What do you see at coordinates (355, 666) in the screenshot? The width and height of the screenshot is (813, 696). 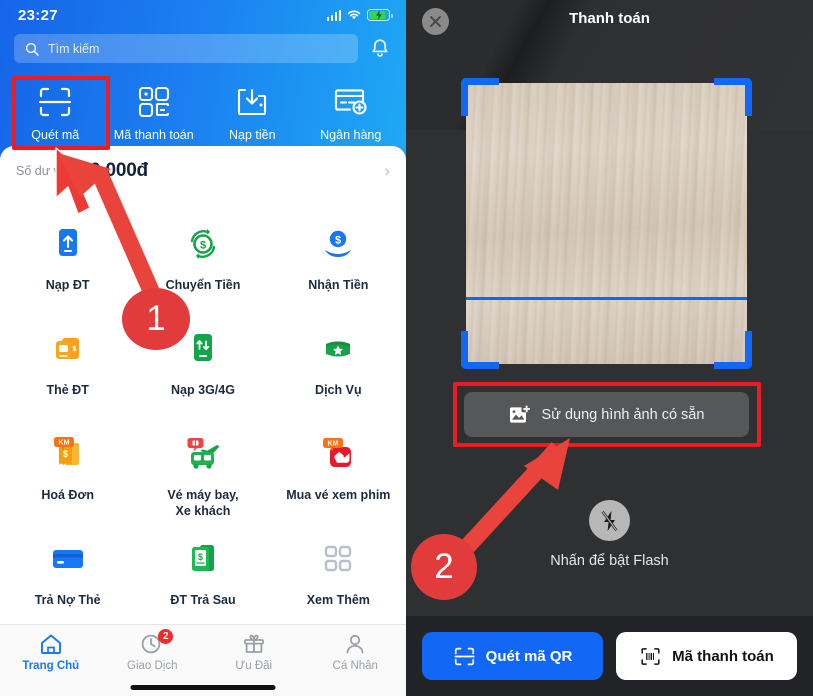 I see `tab-label: Cá Nhân` at bounding box center [355, 666].